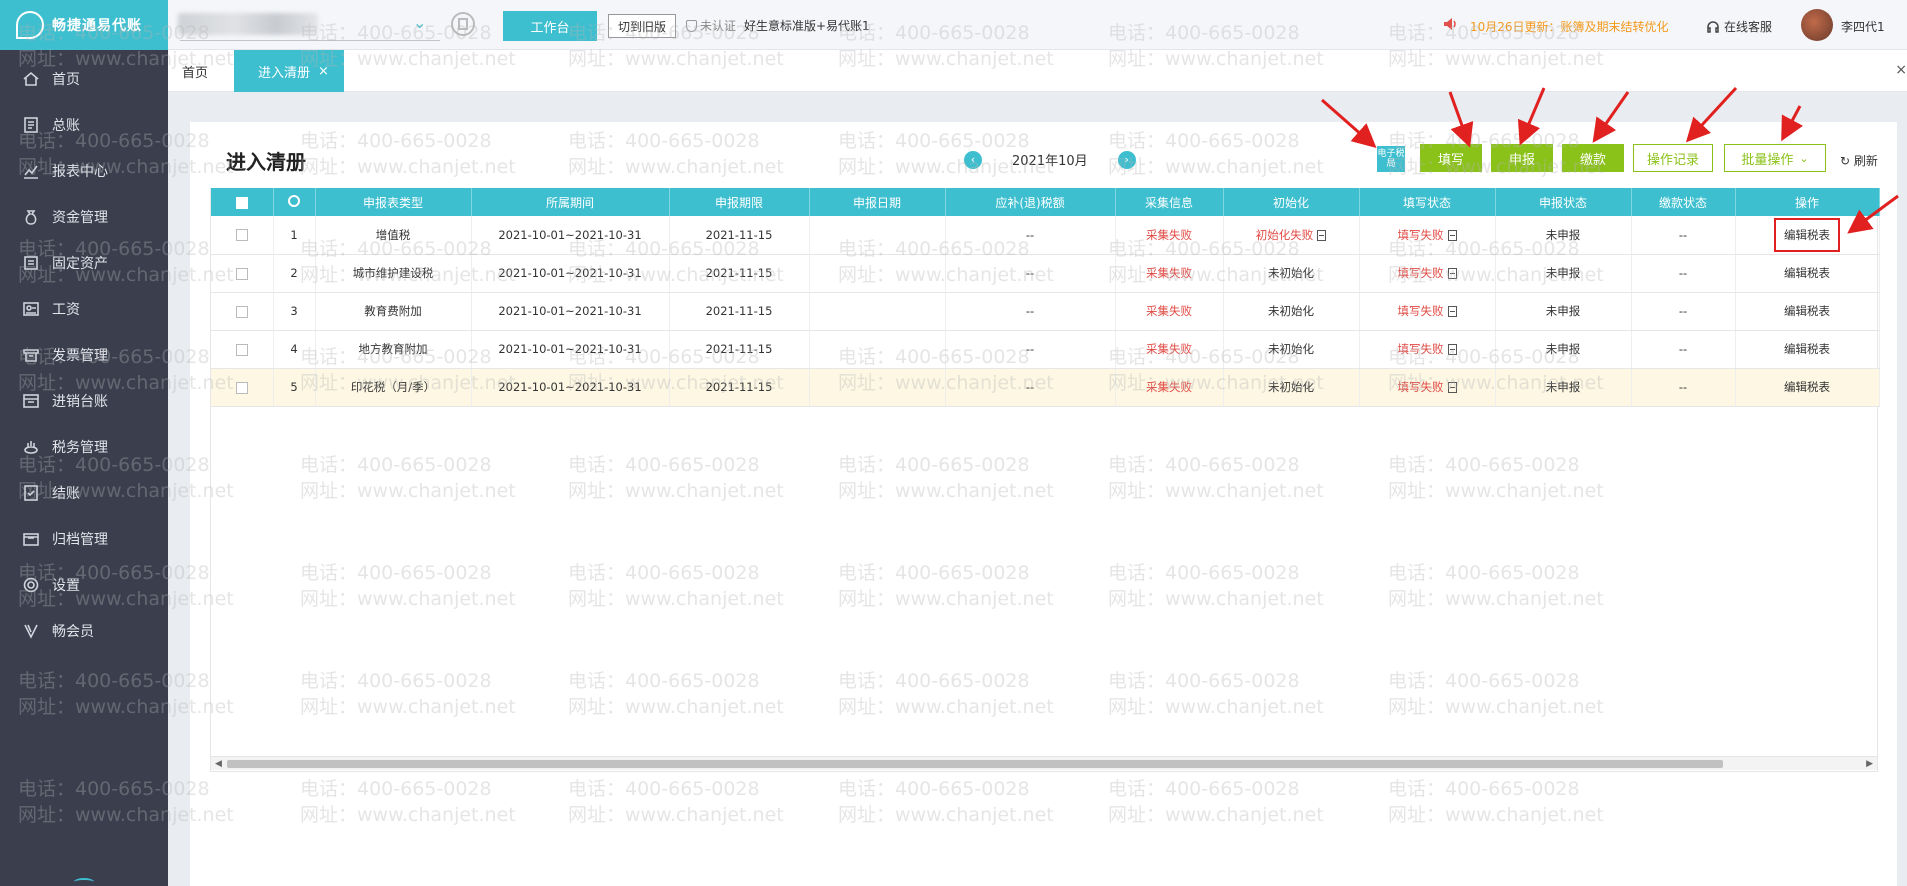 Image resolution: width=1907 pixels, height=886 pixels. Describe the element at coordinates (419, 22) in the screenshot. I see `chevron-down-icon: ⌄` at that location.